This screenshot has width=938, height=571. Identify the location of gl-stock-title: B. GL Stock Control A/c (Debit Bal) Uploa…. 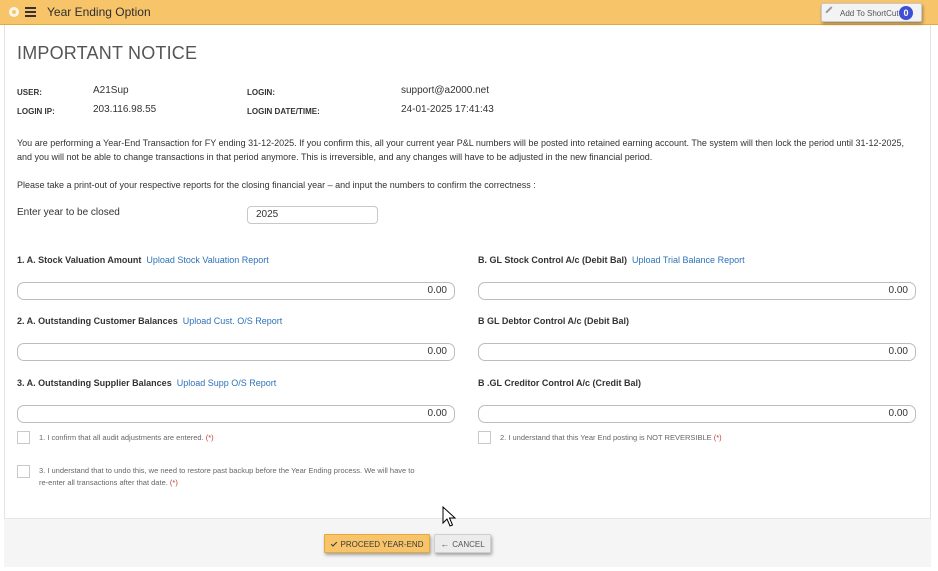
(611, 260).